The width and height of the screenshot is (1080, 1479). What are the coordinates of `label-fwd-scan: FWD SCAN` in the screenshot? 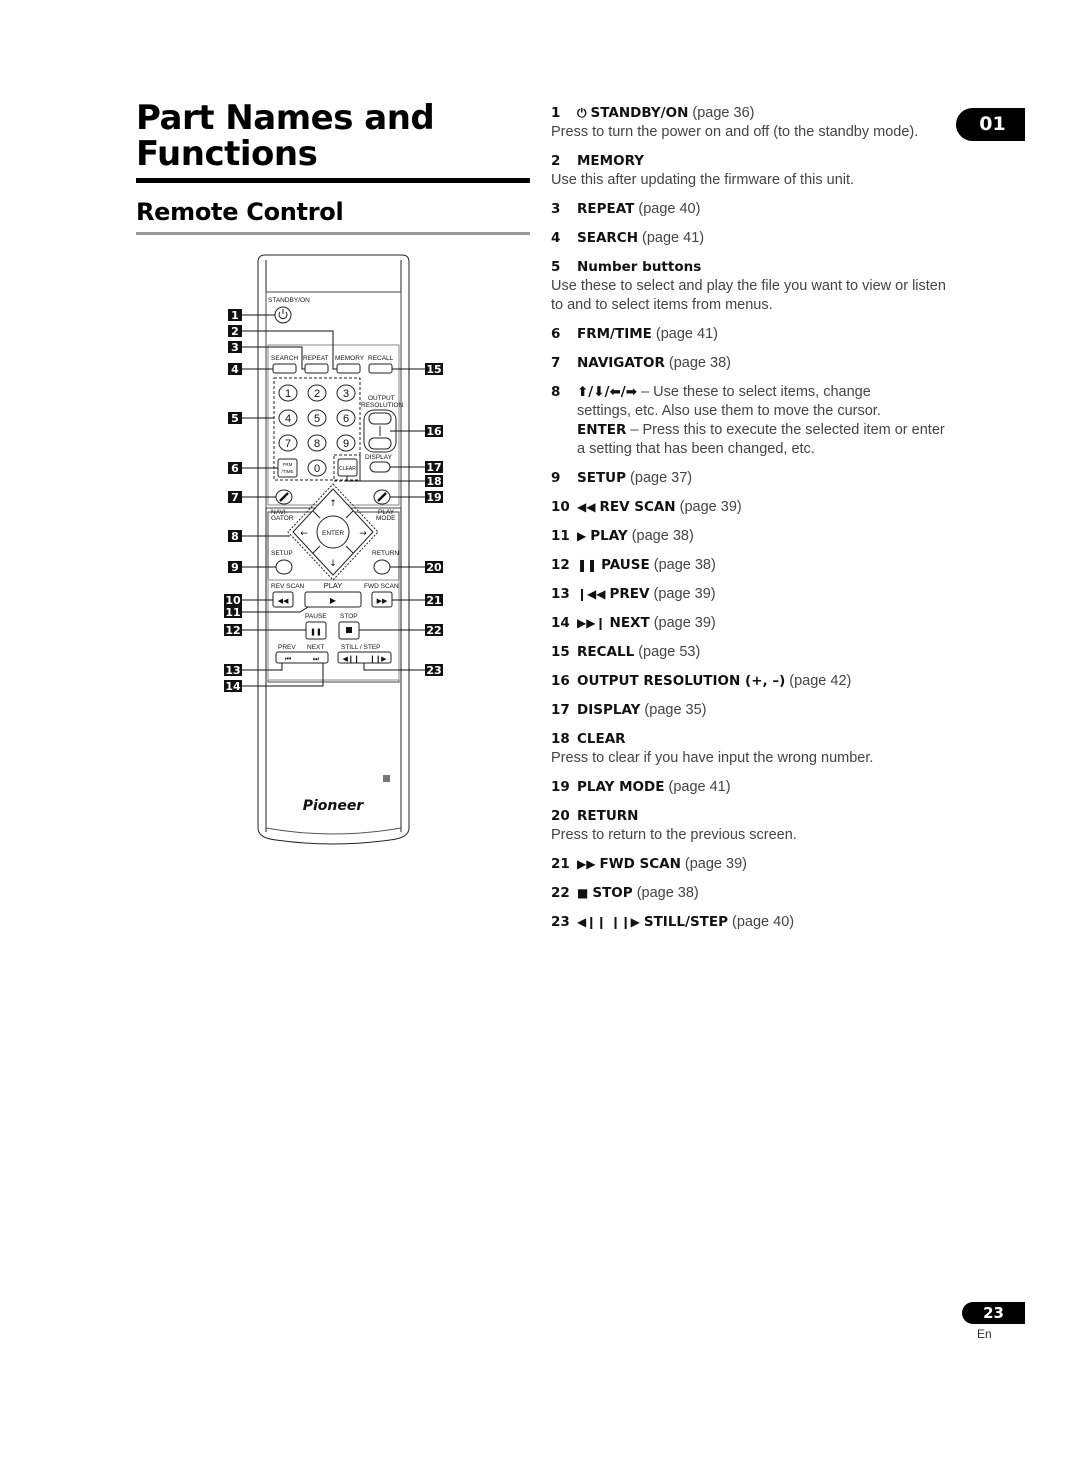 It's located at (381, 586).